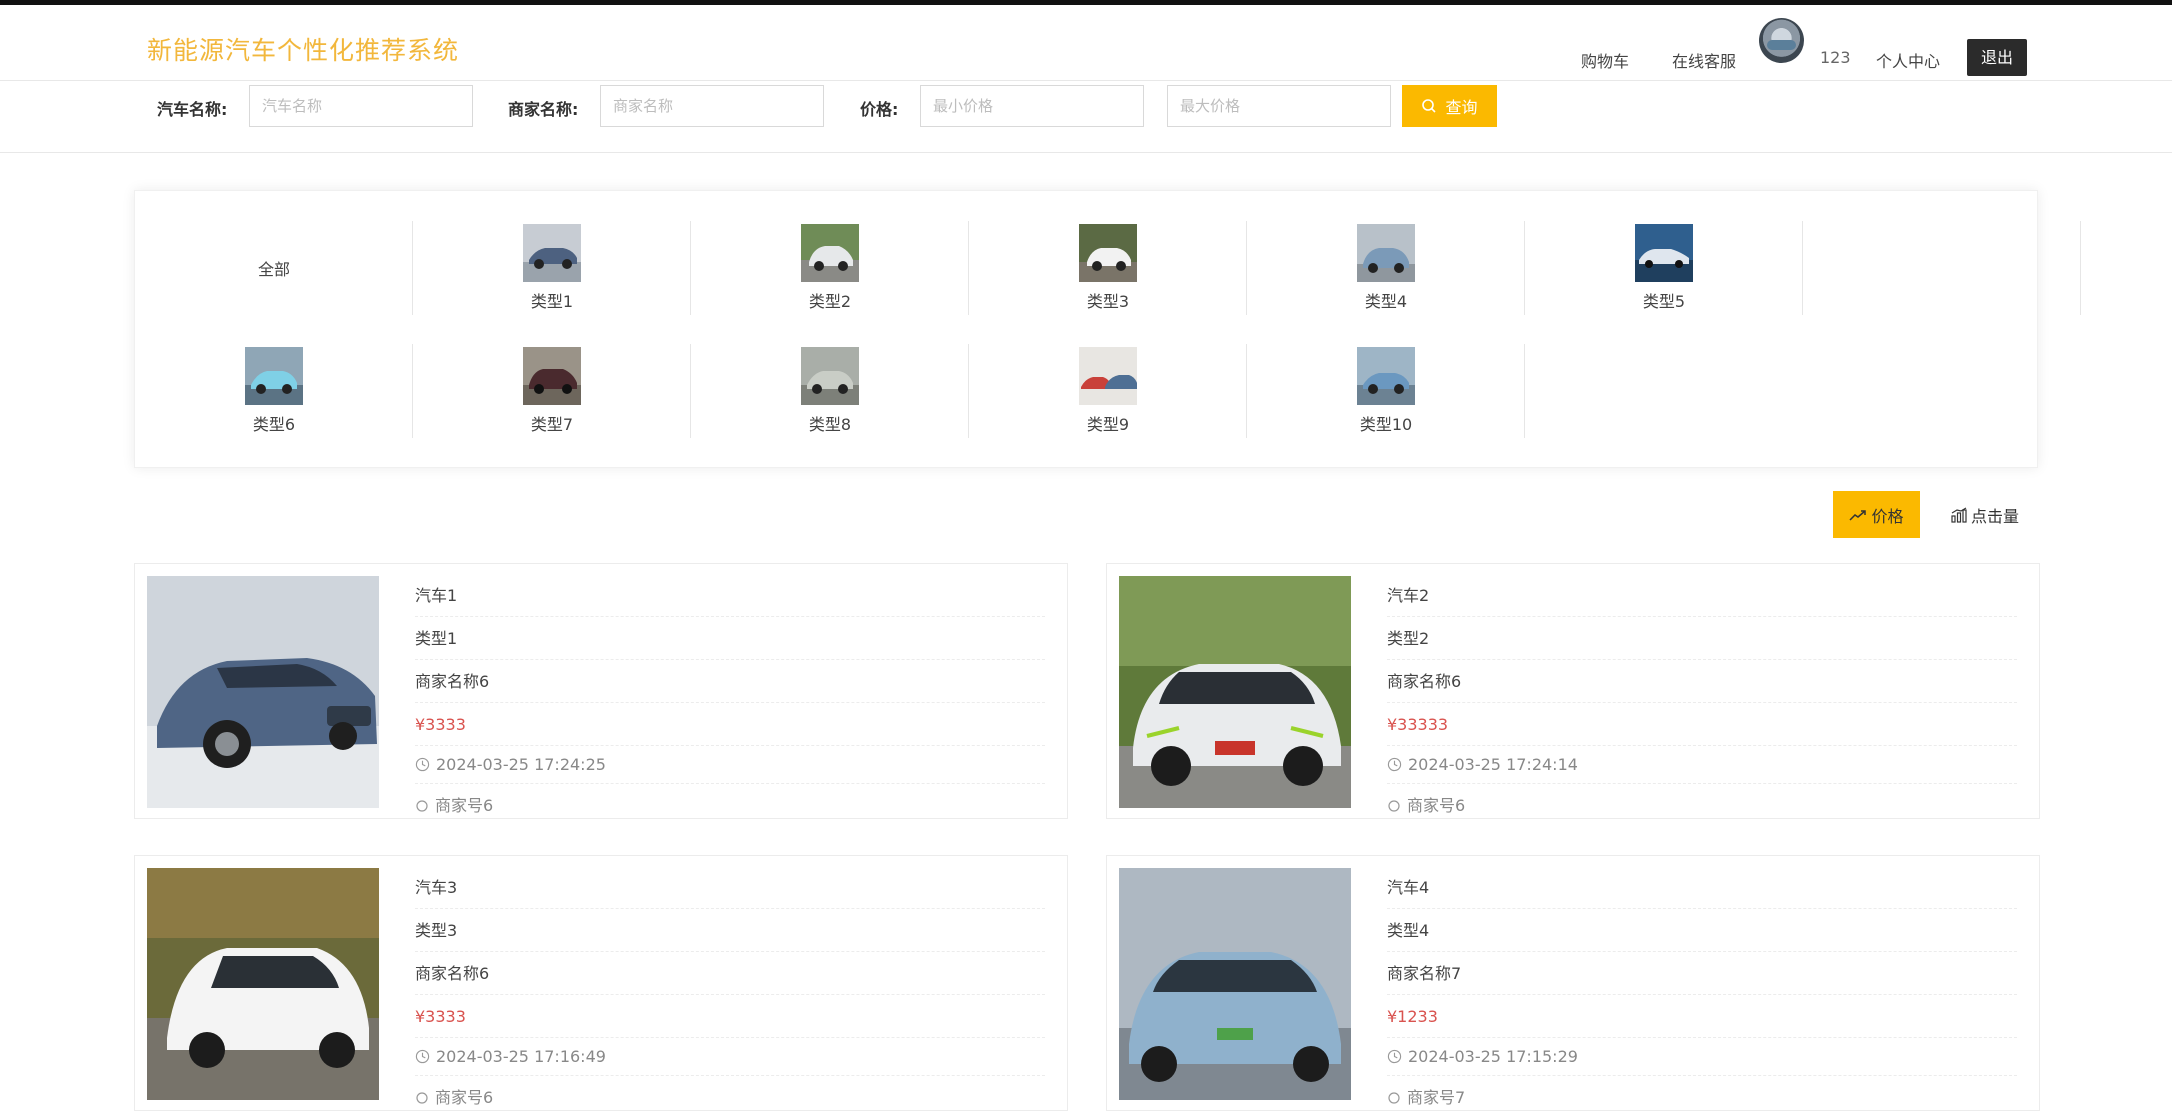  I want to click on category-label: 类型9, so click(1108, 424).